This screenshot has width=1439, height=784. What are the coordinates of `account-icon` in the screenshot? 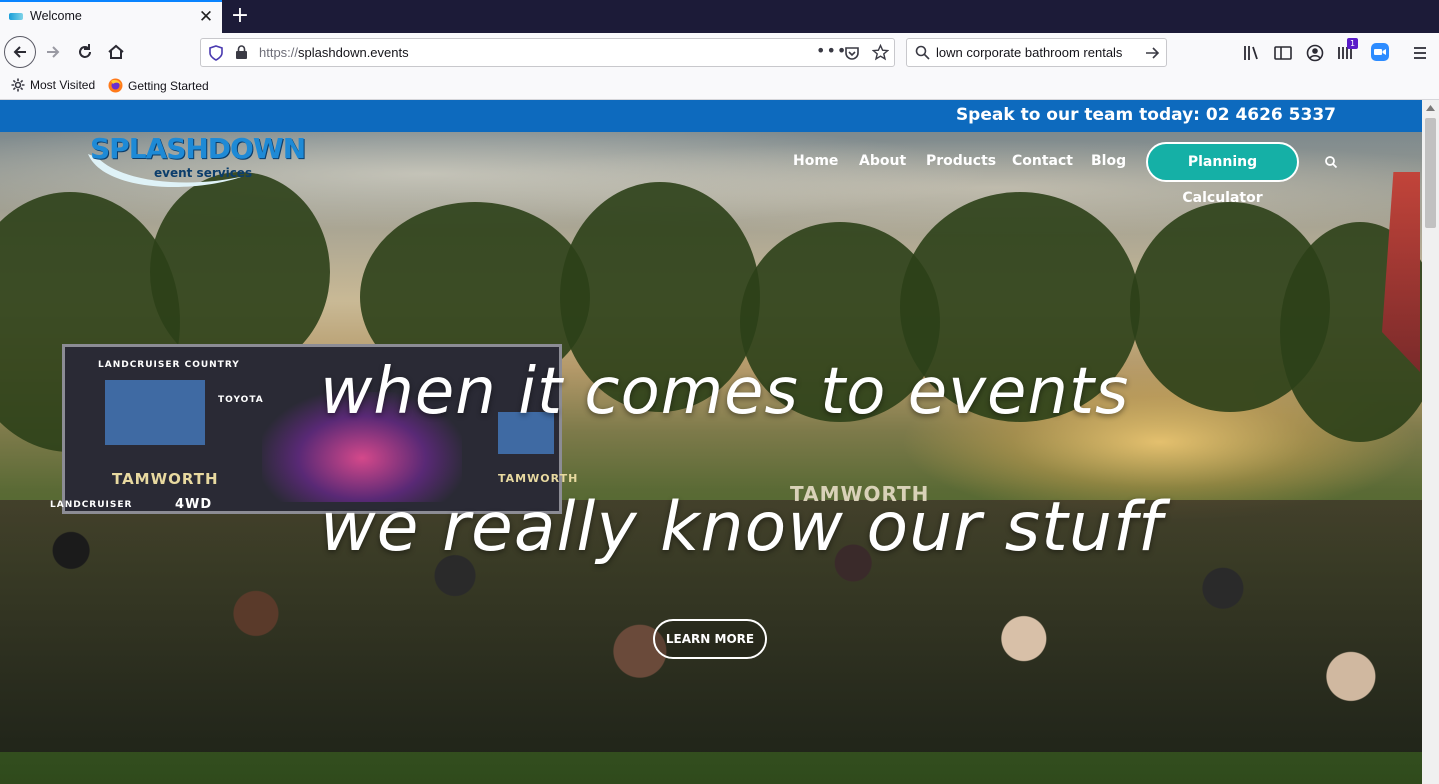 It's located at (1315, 53).